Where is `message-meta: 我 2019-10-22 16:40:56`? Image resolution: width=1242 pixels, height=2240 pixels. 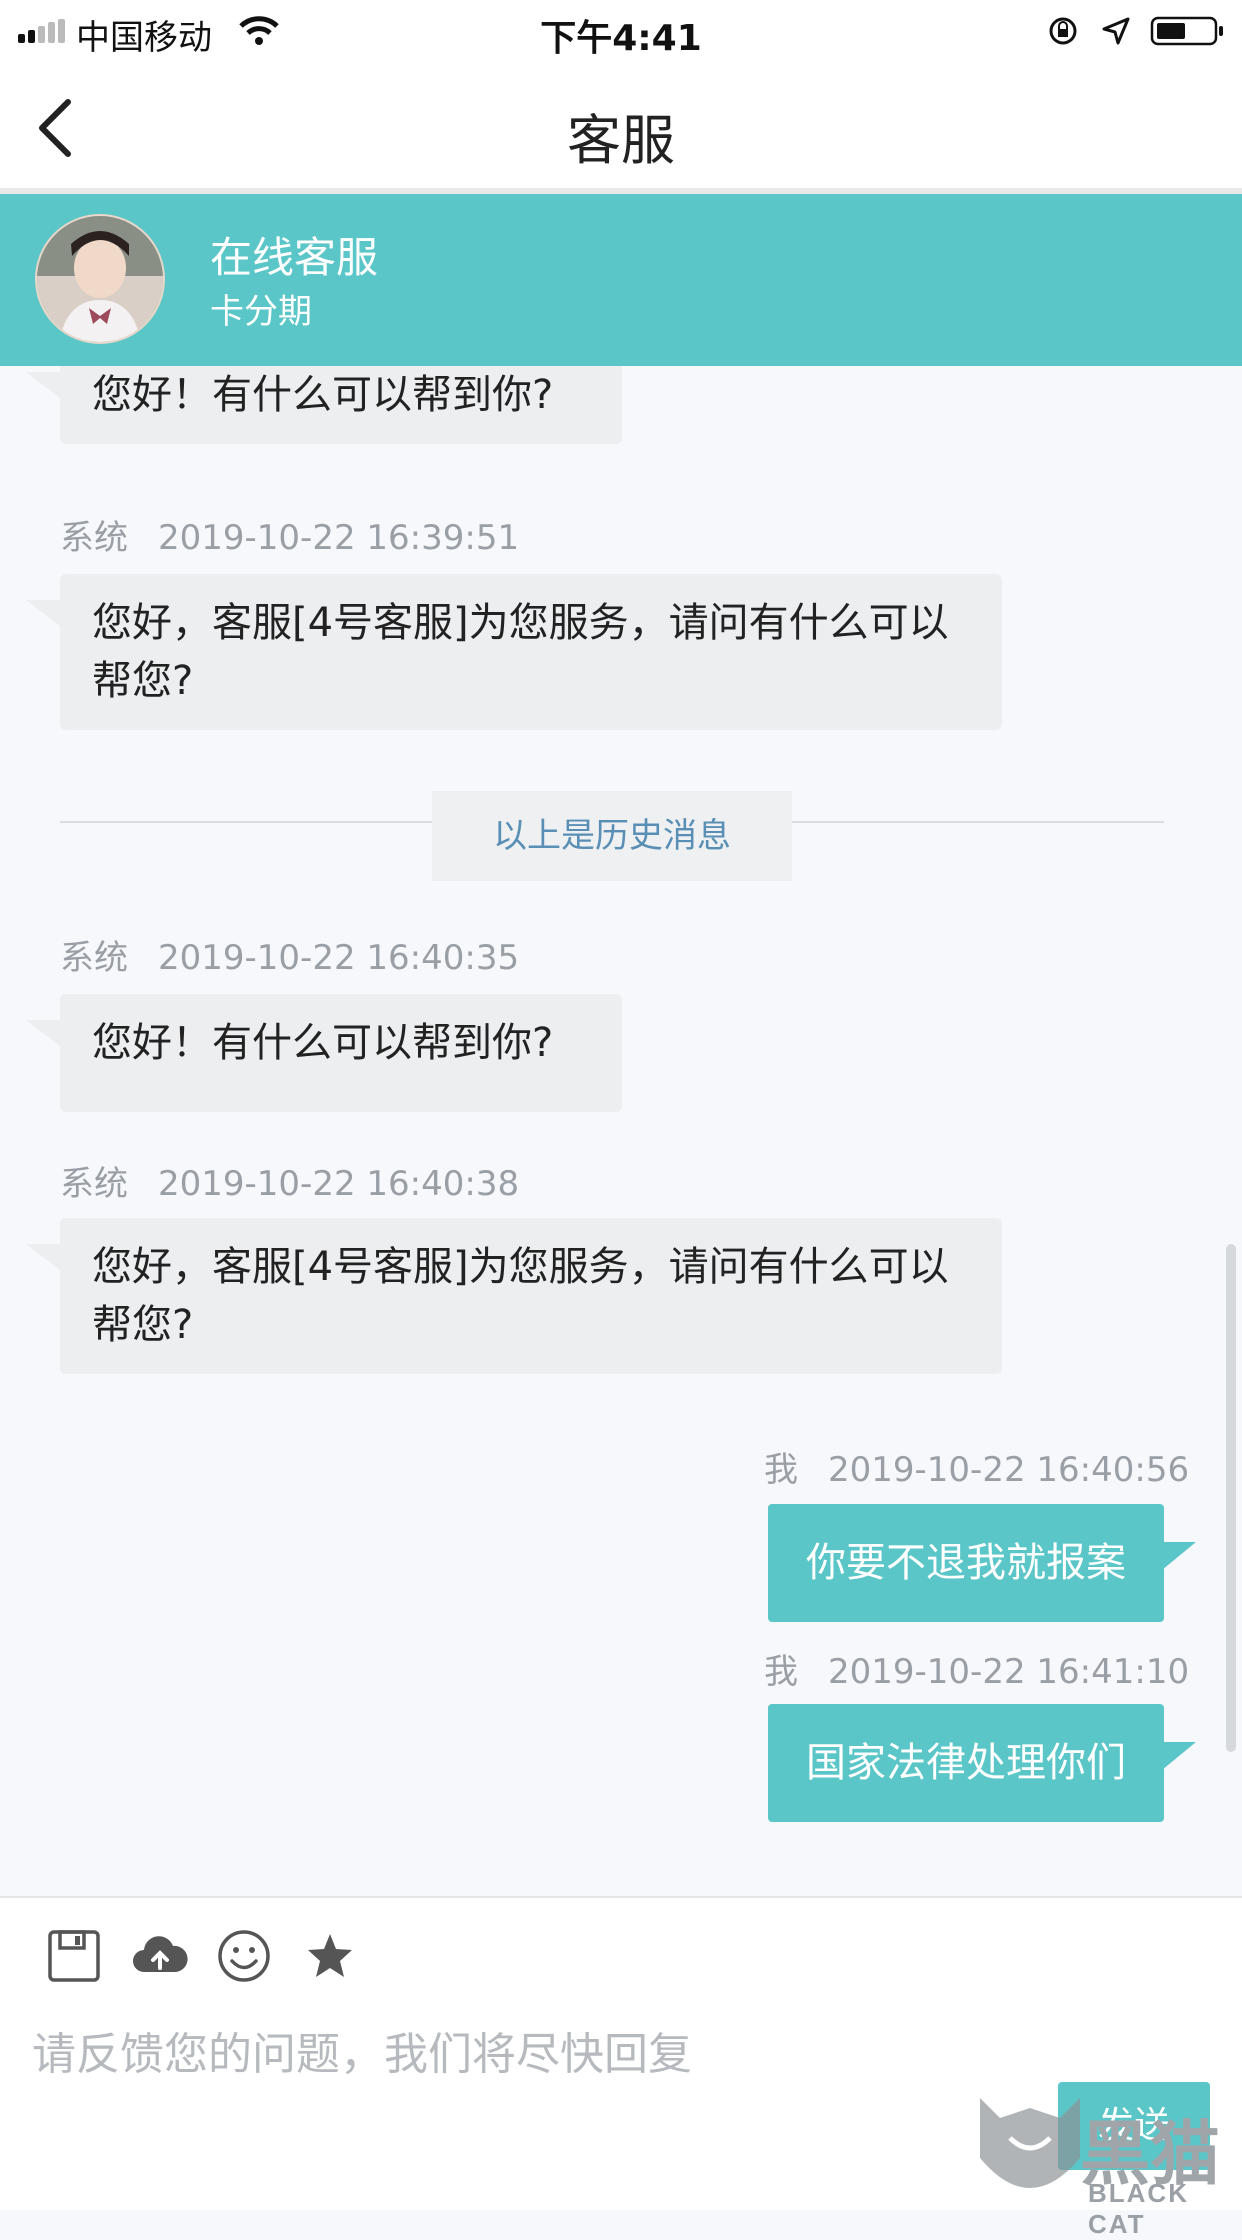
message-meta: 我 2019-10-22 16:40:56 is located at coordinates (976, 1466).